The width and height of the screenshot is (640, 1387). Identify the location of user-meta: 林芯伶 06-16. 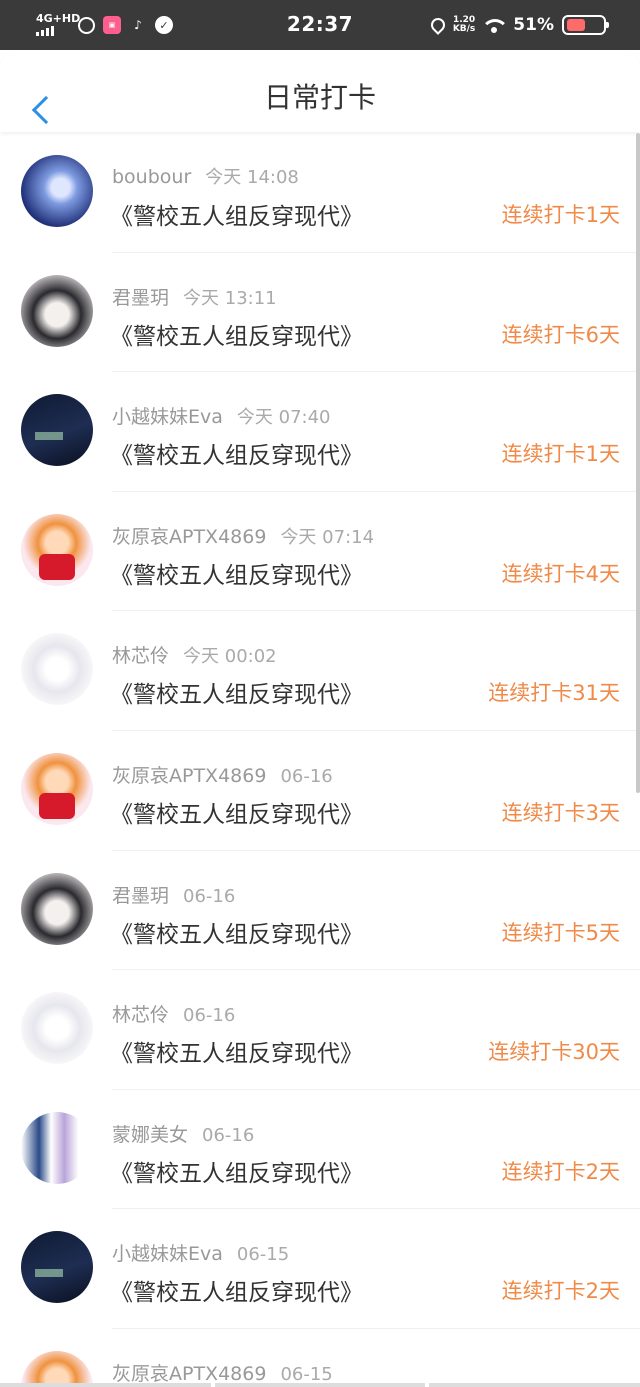
(173, 1013).